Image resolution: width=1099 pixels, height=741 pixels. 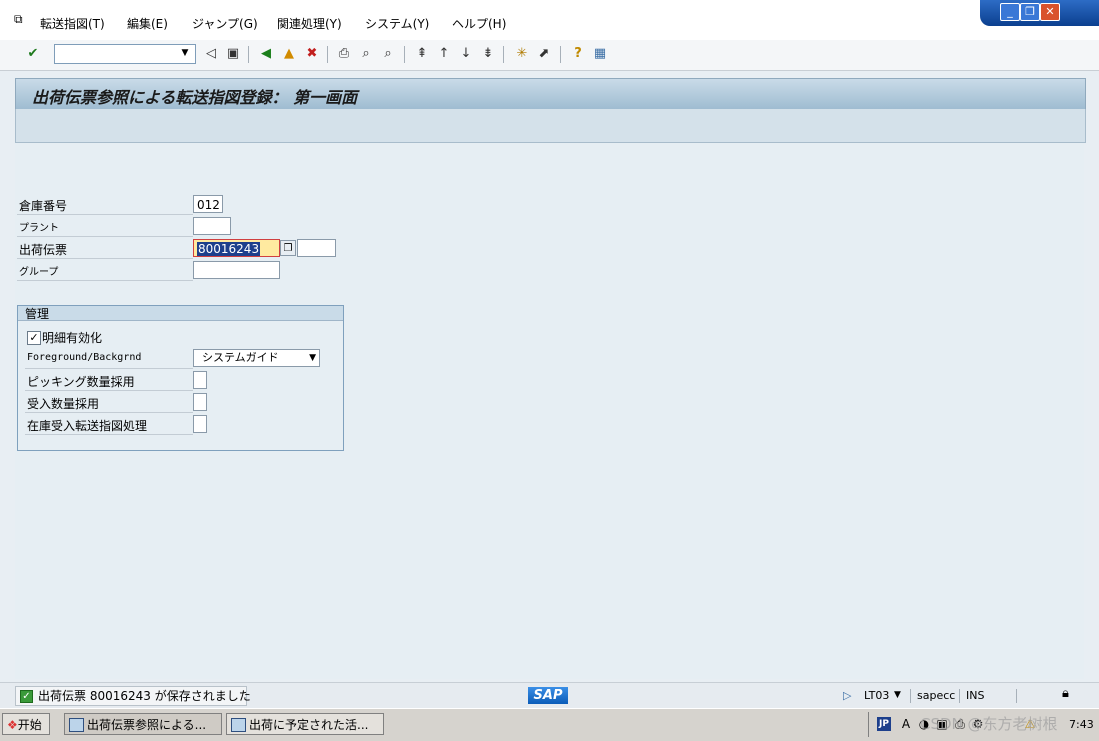 What do you see at coordinates (884, 724) in the screenshot?
I see `language-indicator: JP` at bounding box center [884, 724].